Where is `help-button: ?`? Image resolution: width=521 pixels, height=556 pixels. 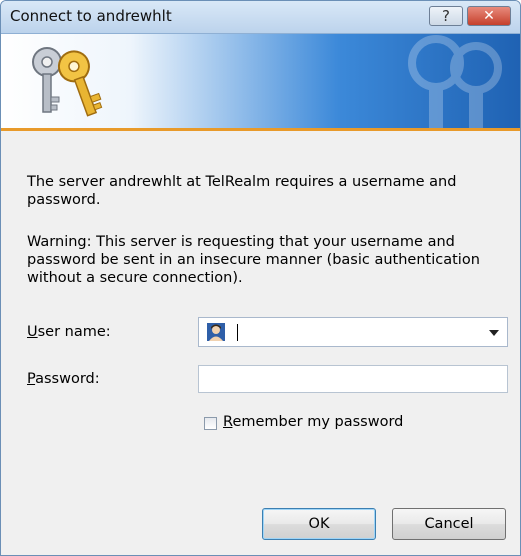
help-button: ? is located at coordinates (446, 16).